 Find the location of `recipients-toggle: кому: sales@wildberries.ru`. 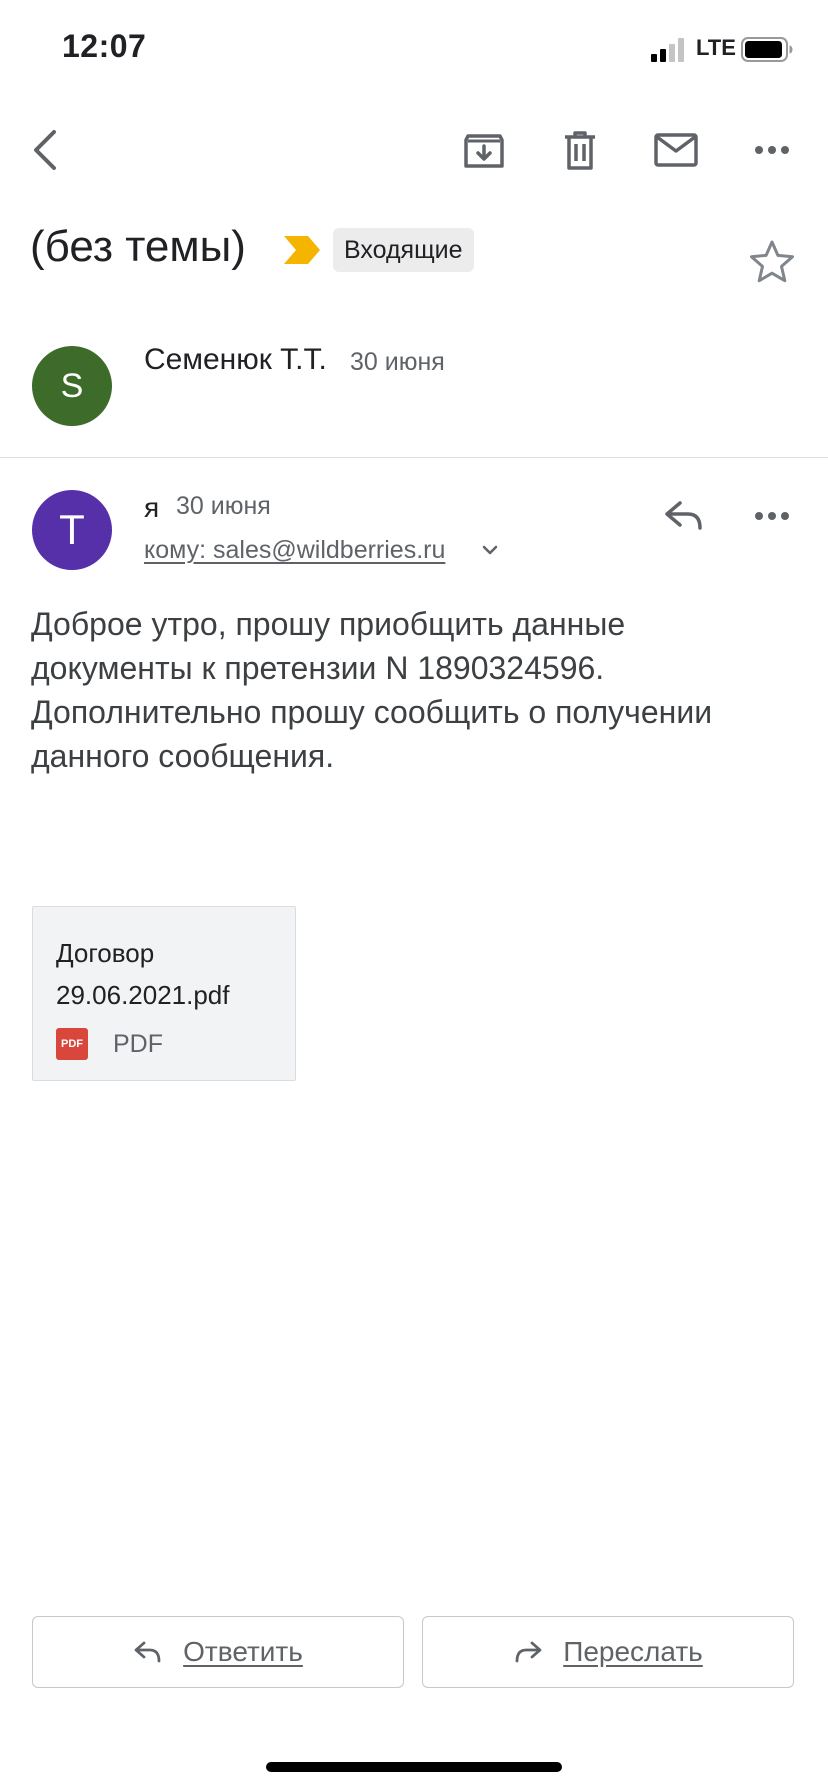

recipients-toggle: кому: sales@wildberries.ru is located at coordinates (294, 550).